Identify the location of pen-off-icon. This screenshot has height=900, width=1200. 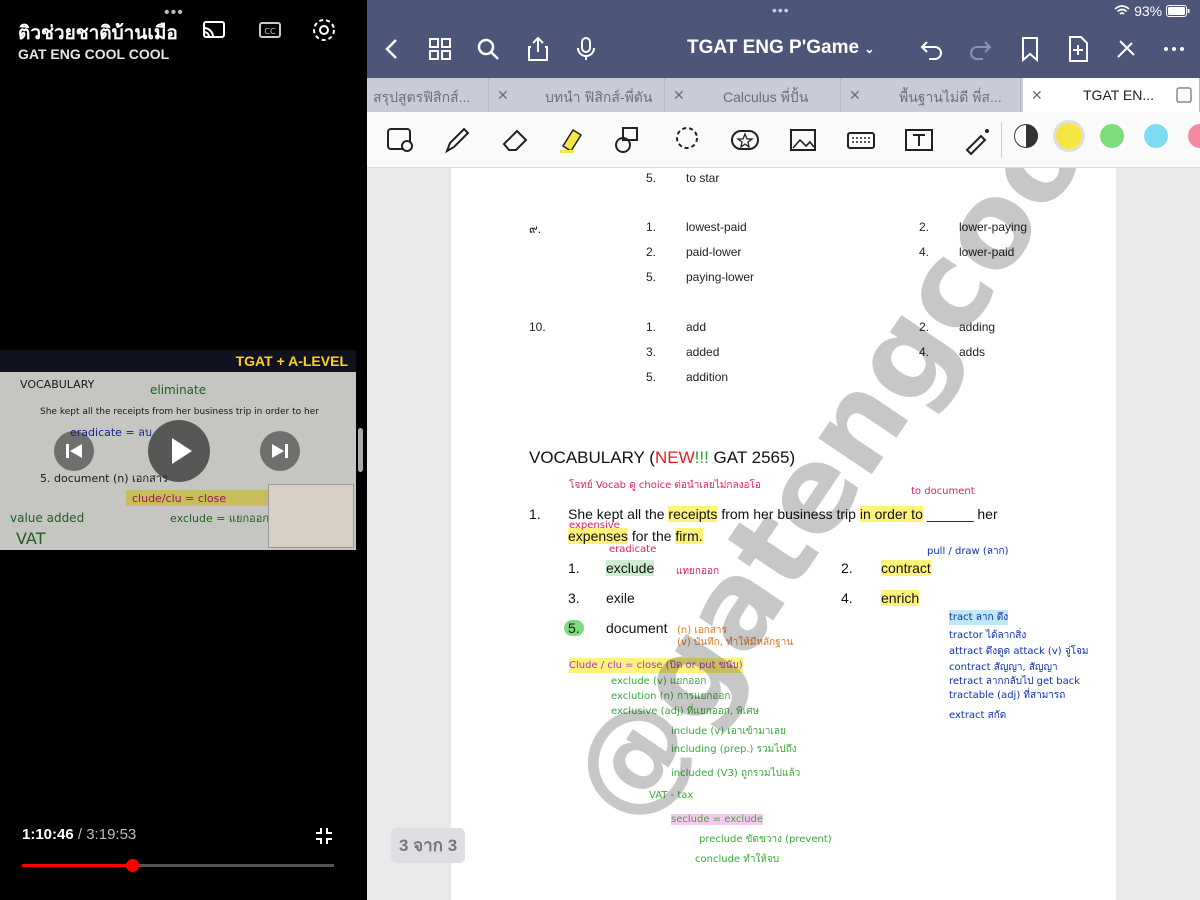
(1126, 49).